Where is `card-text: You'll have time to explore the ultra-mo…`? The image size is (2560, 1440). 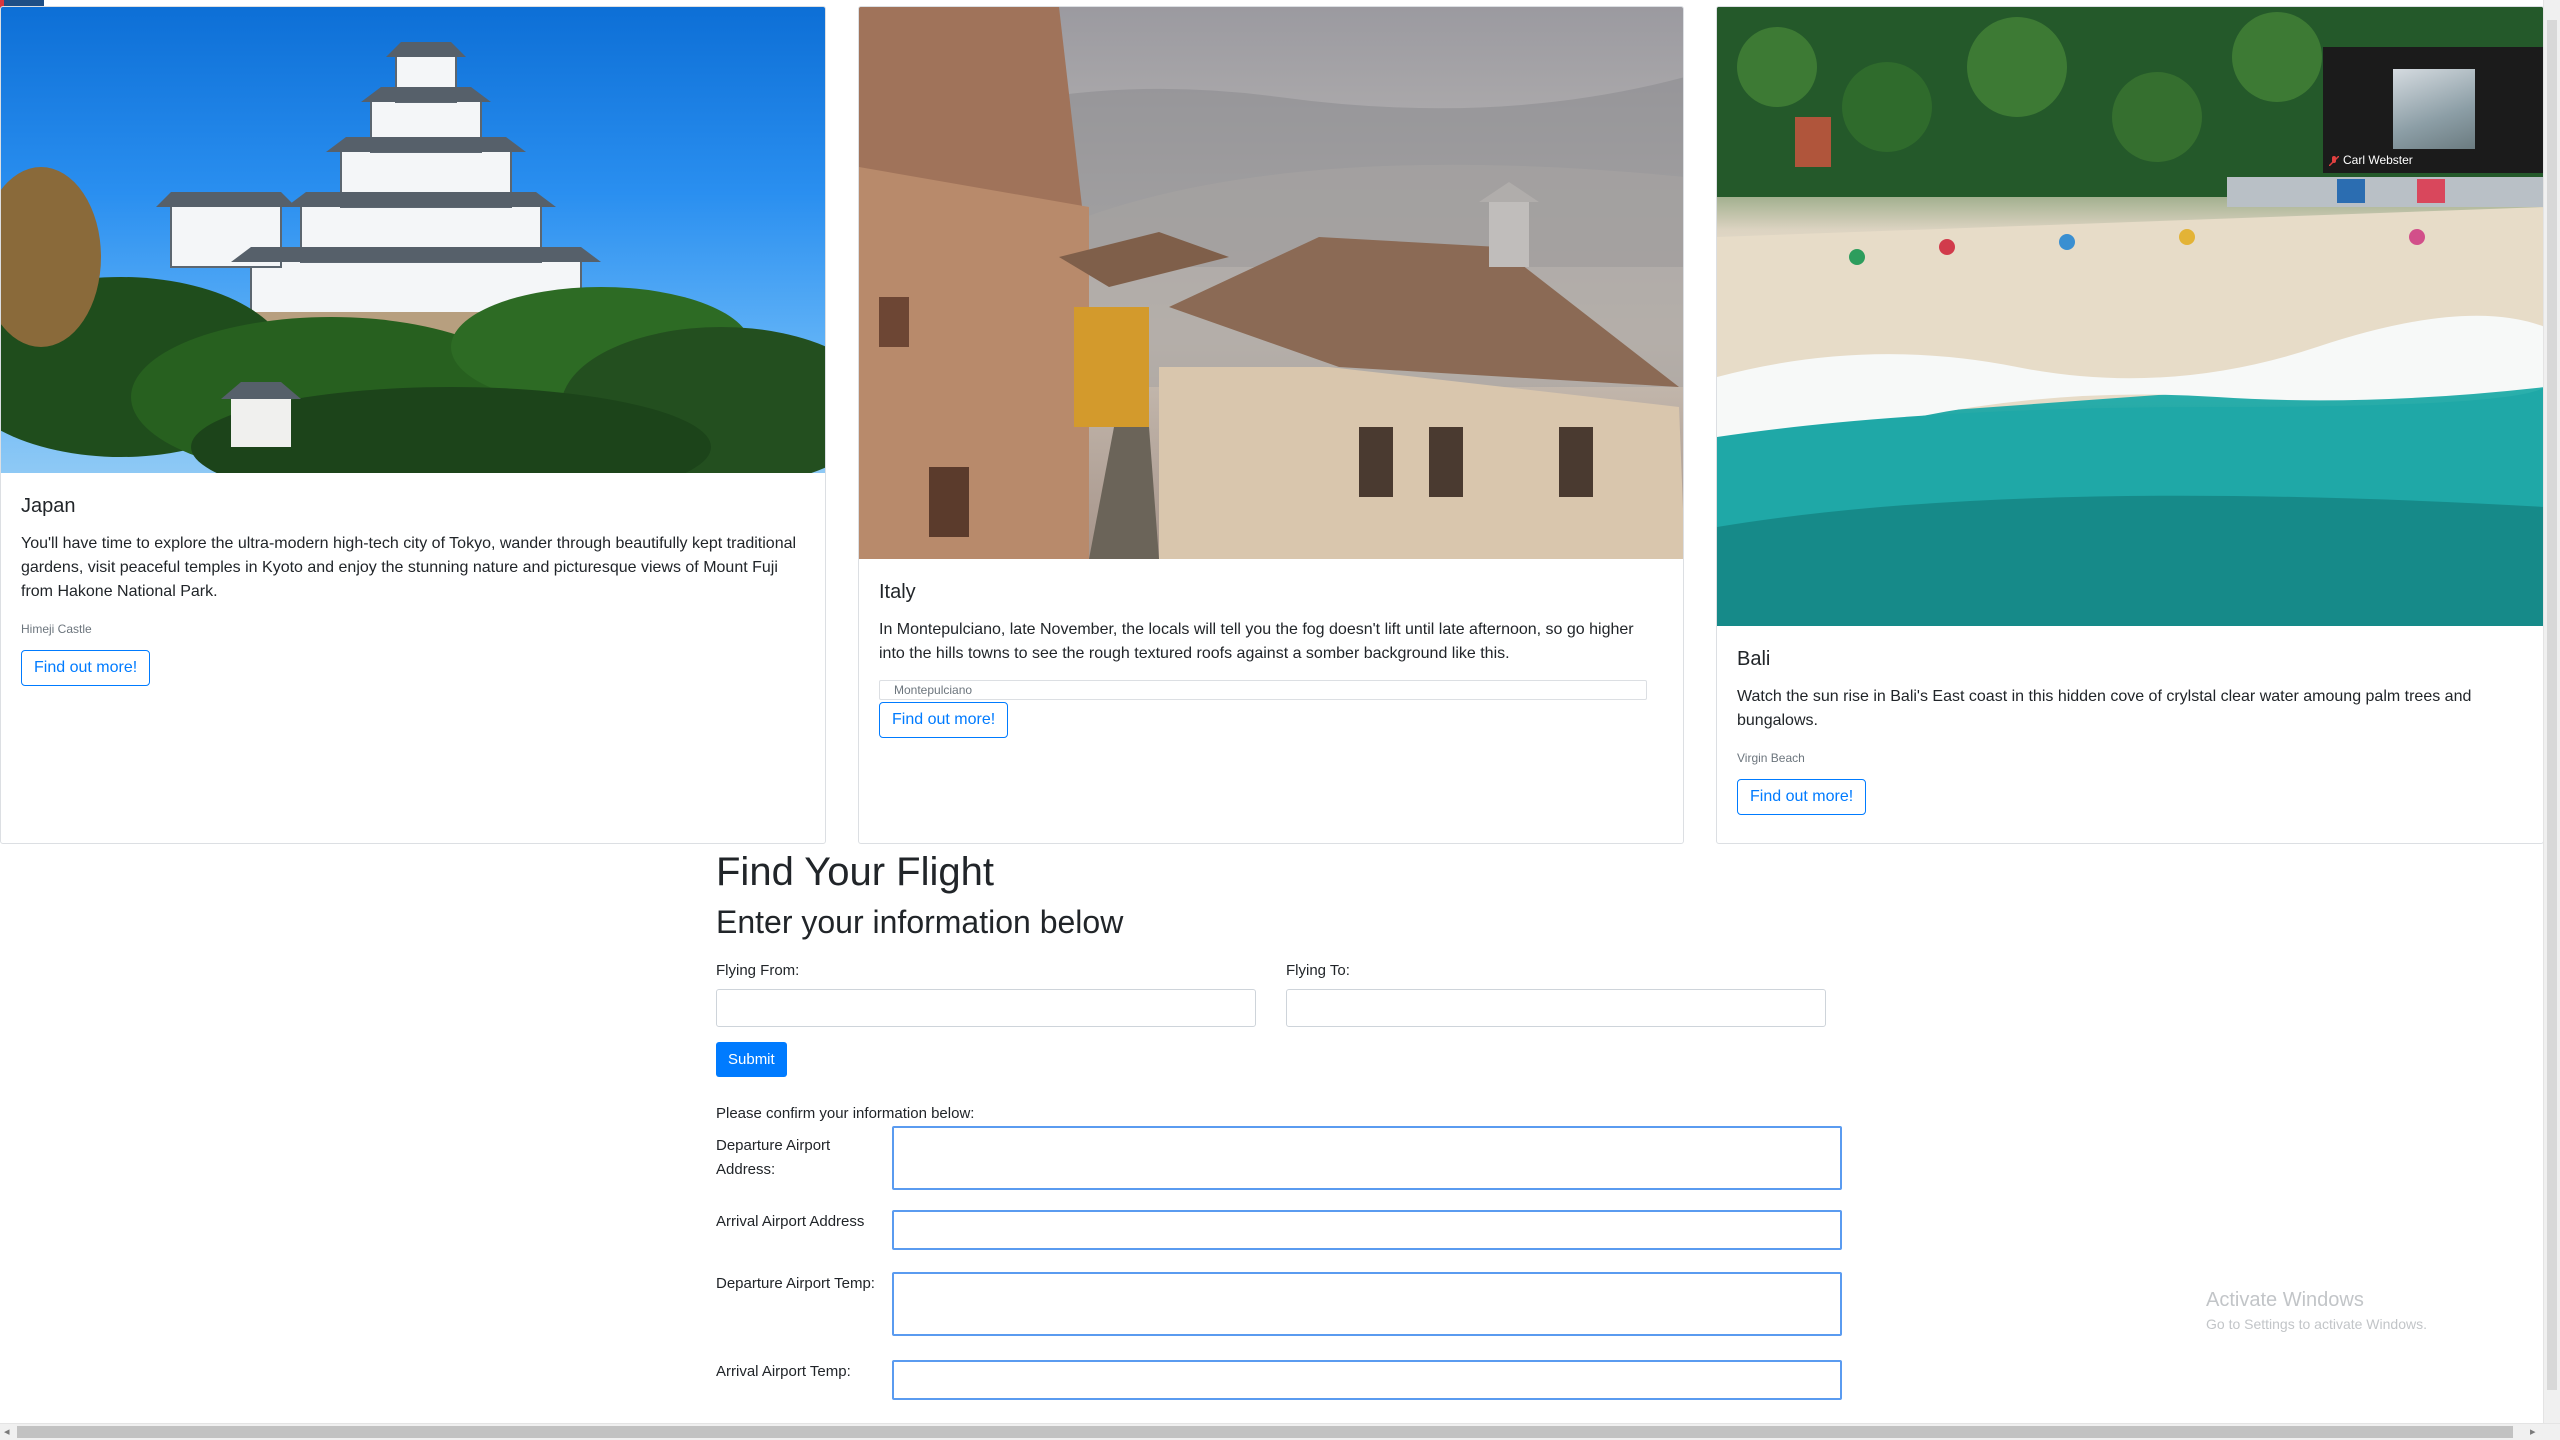
card-text: You'll have time to explore the ultra-mo… is located at coordinates (409, 567).